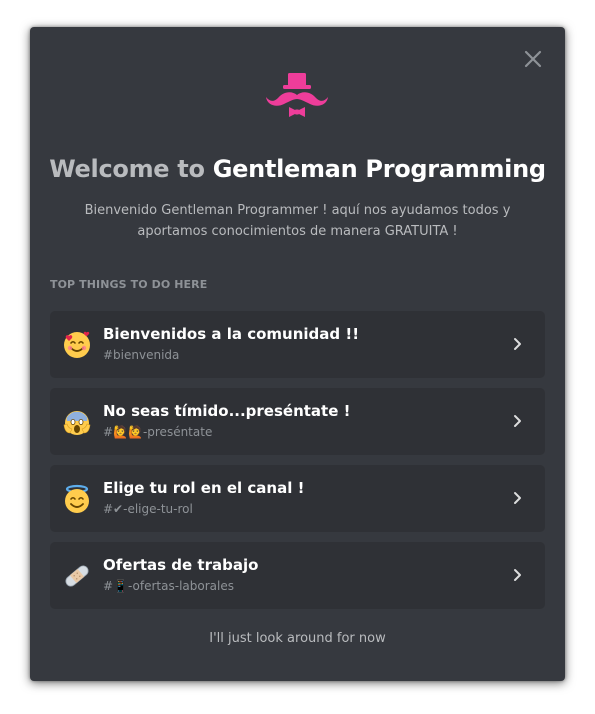  What do you see at coordinates (379, 169) in the screenshot?
I see `server-name: Gentleman Programming` at bounding box center [379, 169].